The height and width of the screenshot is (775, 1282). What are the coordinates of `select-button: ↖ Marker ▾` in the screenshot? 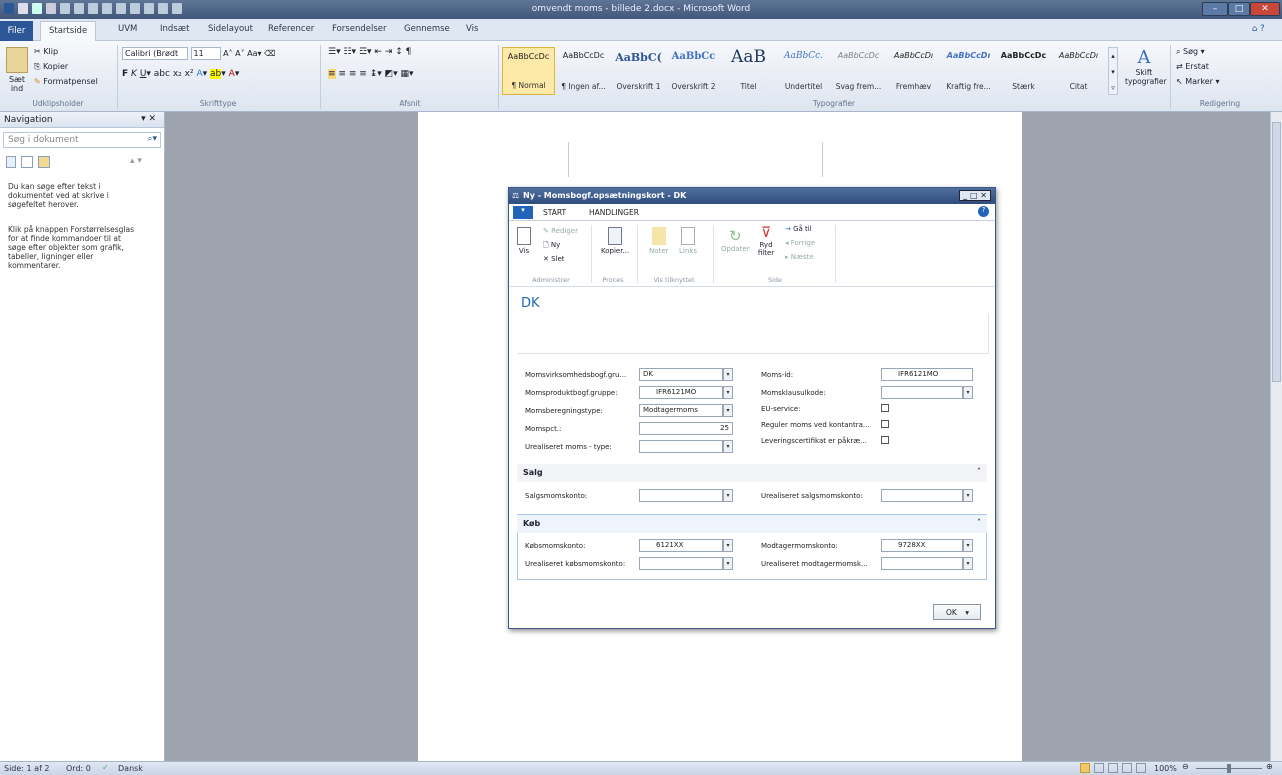 It's located at (1197, 81).